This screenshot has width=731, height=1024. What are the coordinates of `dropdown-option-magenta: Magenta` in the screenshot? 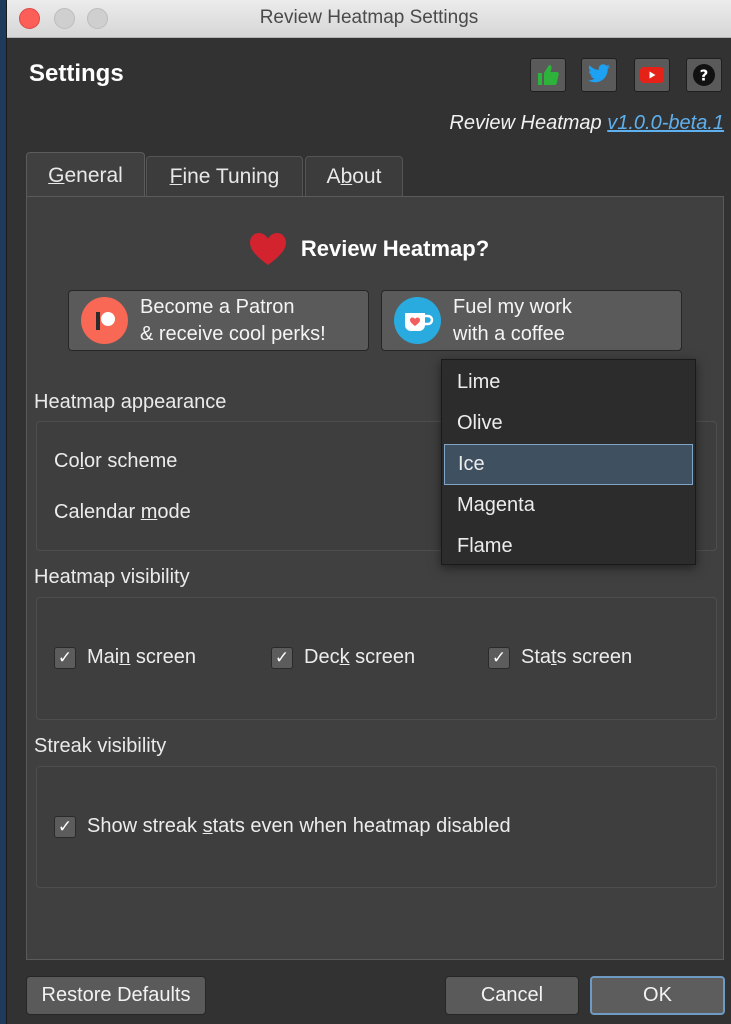 It's located at (568, 505).